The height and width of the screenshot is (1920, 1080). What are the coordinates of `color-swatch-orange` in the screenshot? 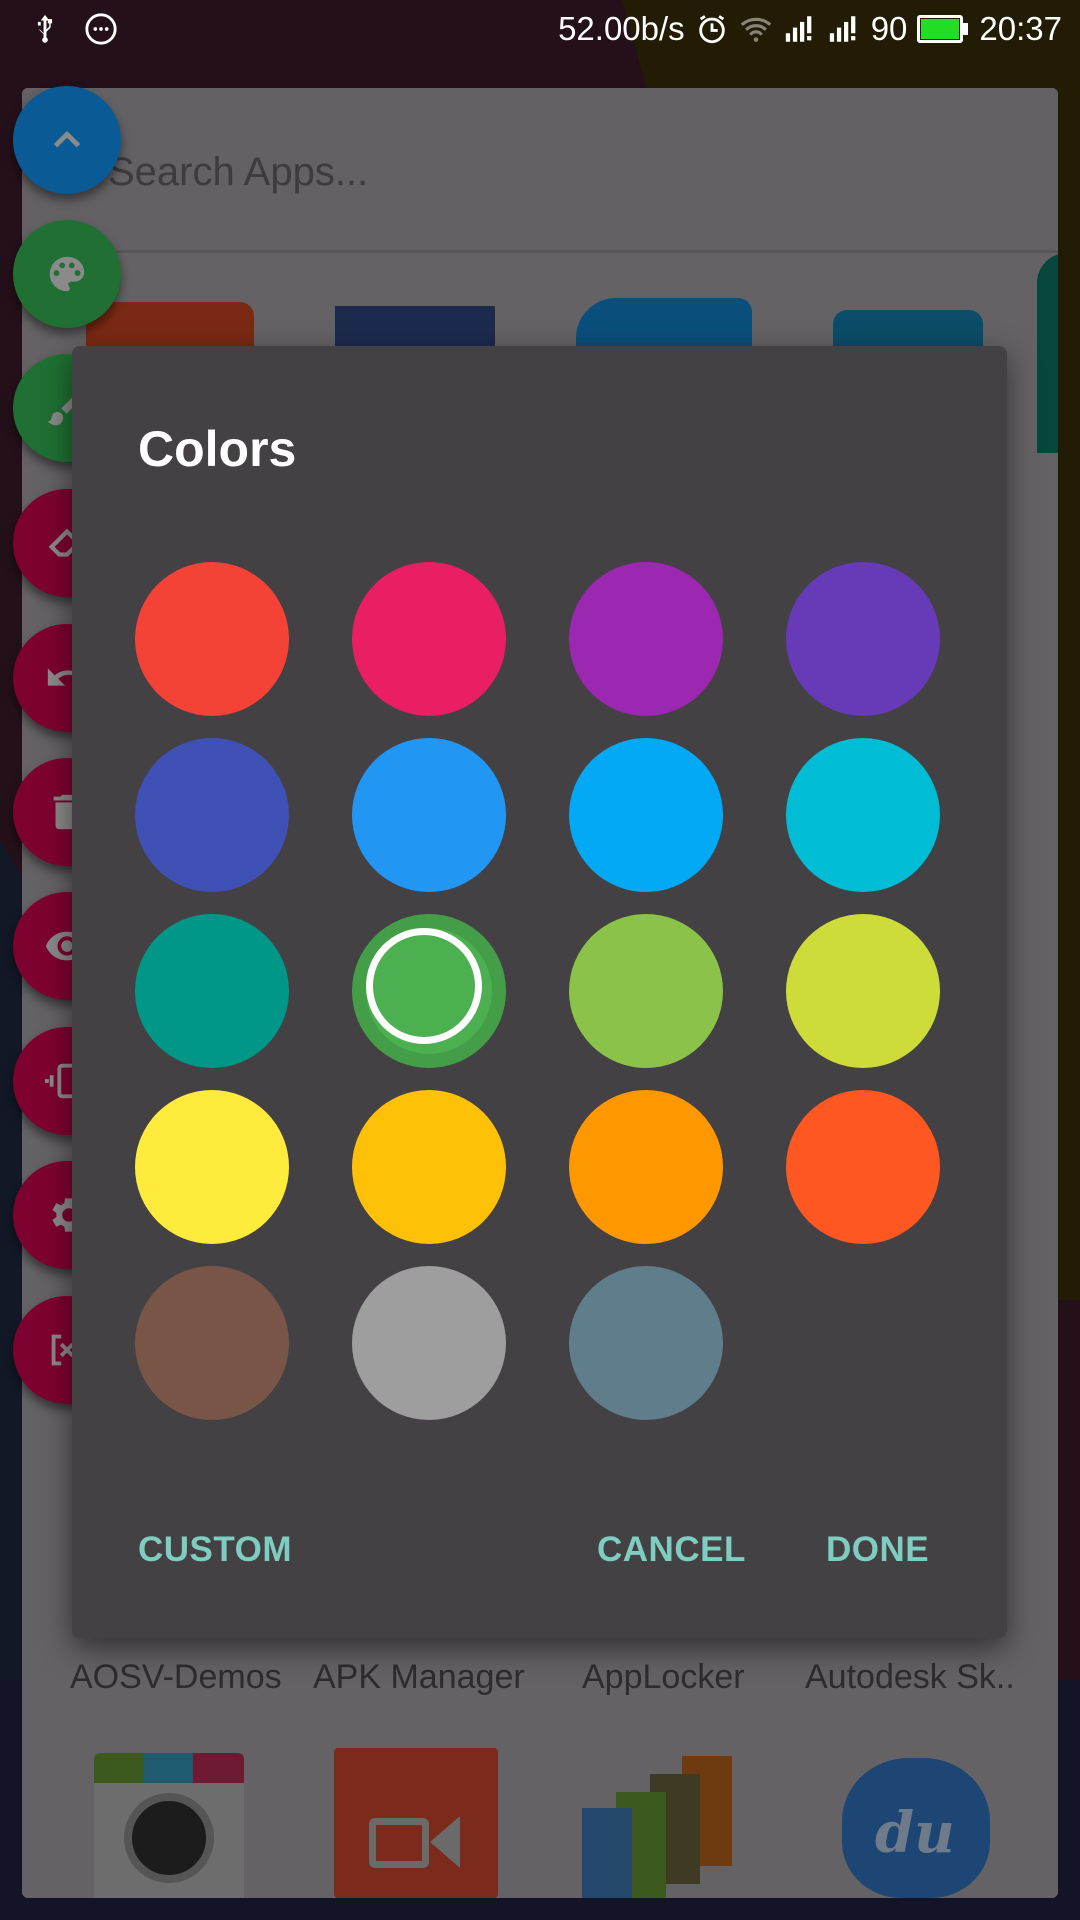 It's located at (646, 1167).